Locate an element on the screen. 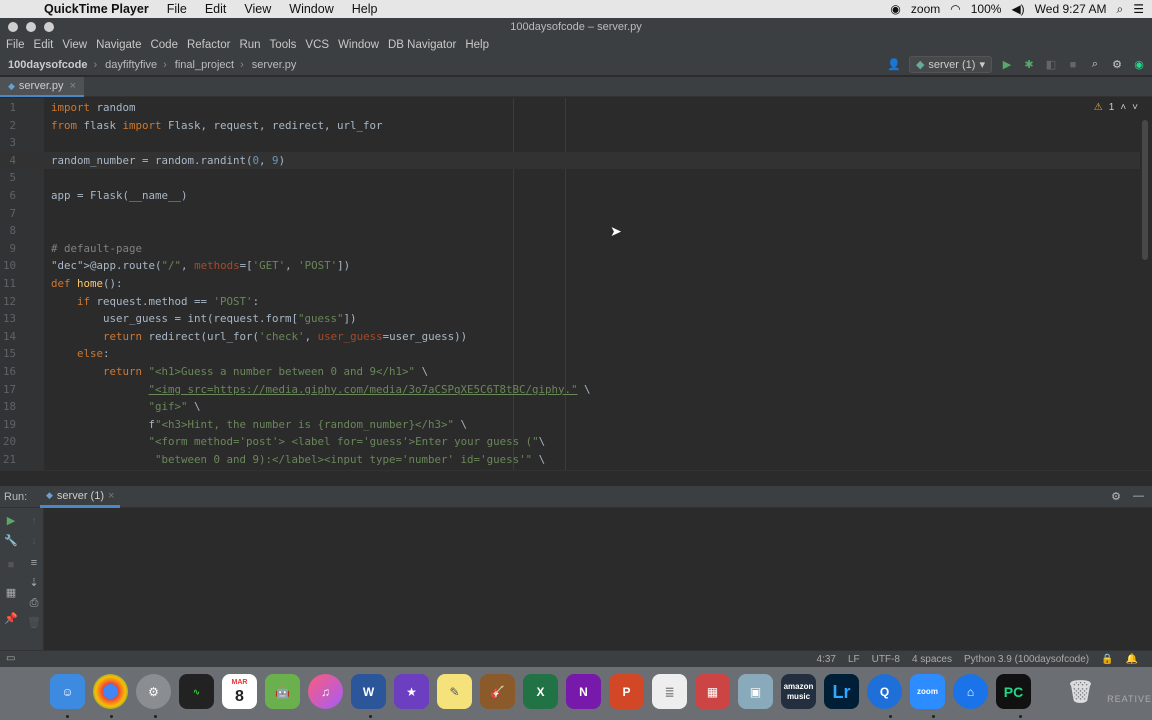  ide-menu-edit: Edit is located at coordinates (44, 45).